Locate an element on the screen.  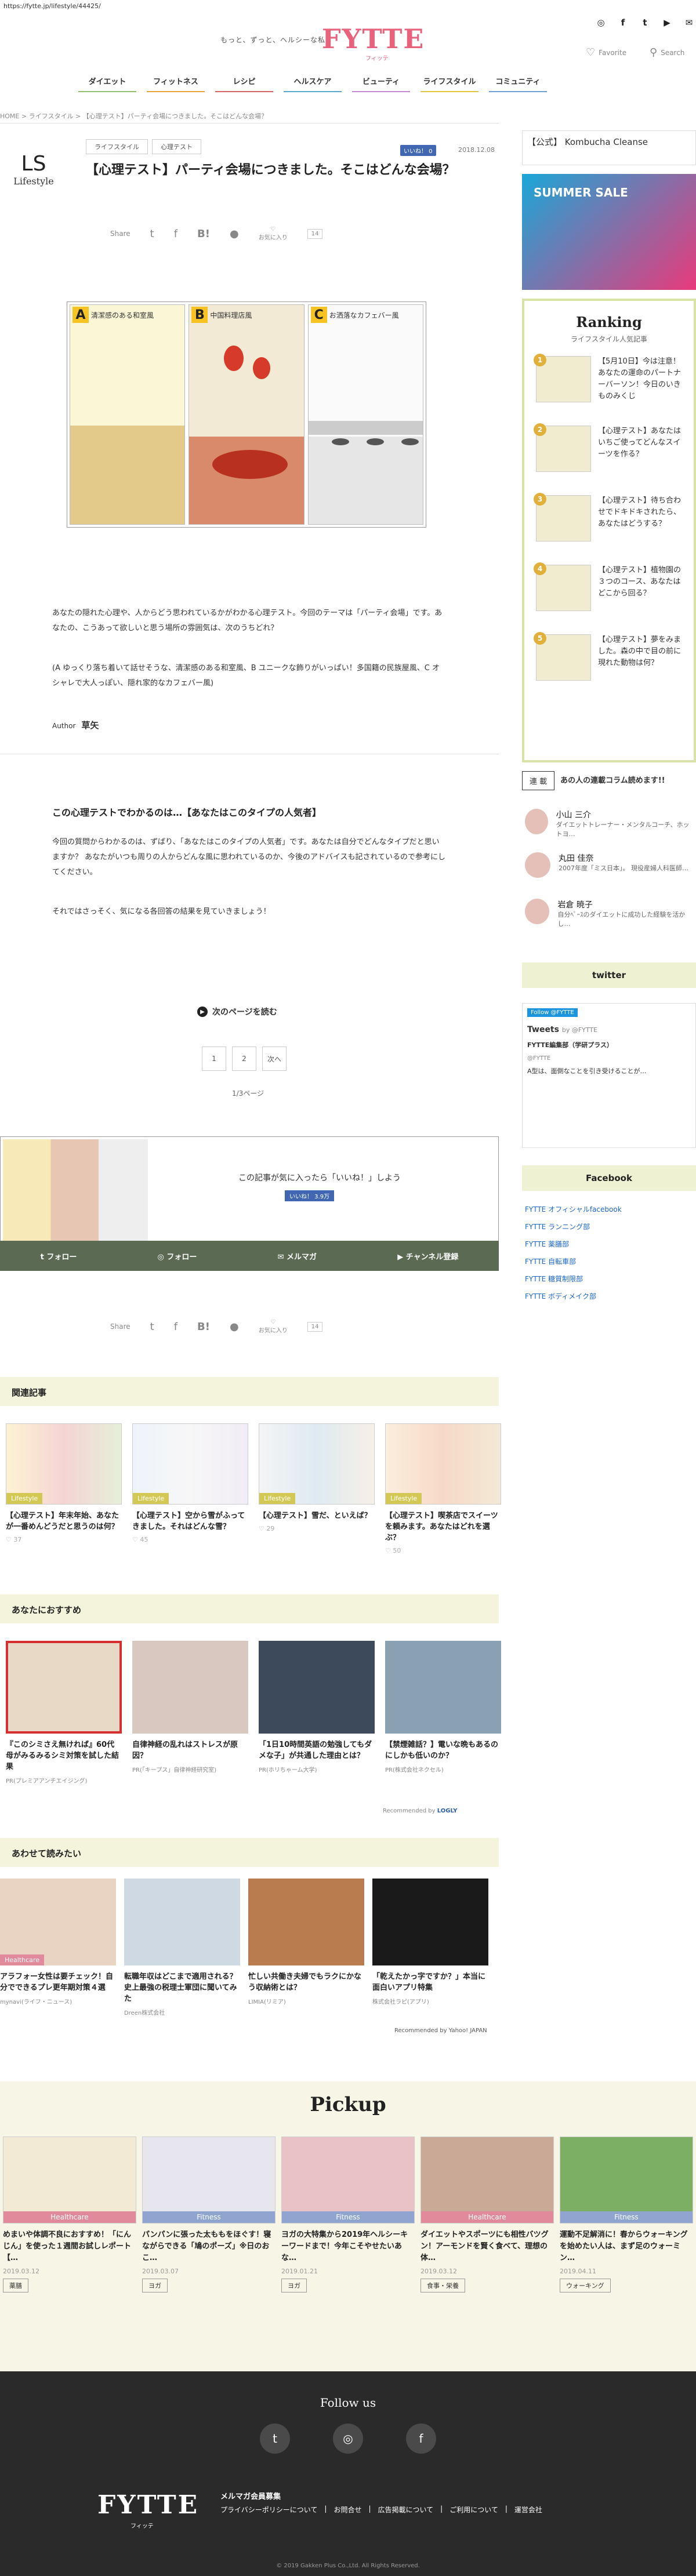
author: Author 草矢 is located at coordinates (75, 725).